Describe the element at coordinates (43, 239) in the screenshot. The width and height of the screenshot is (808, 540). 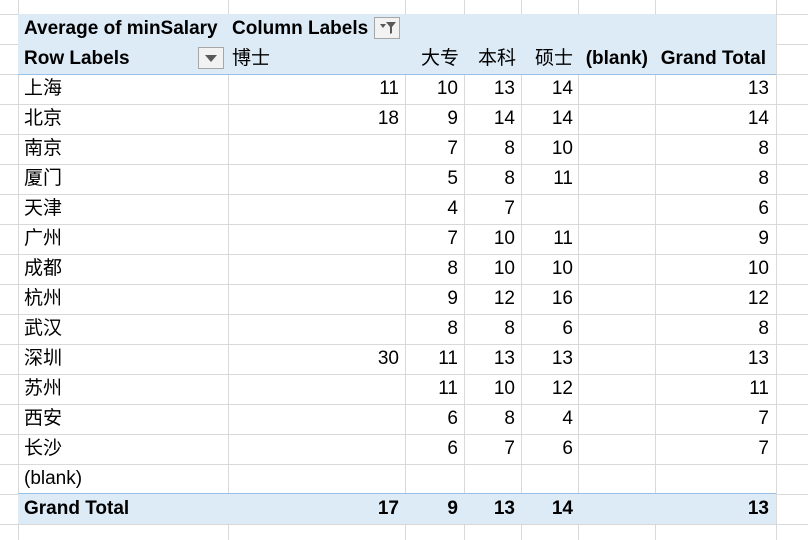
I see `row-label: 广州` at that location.